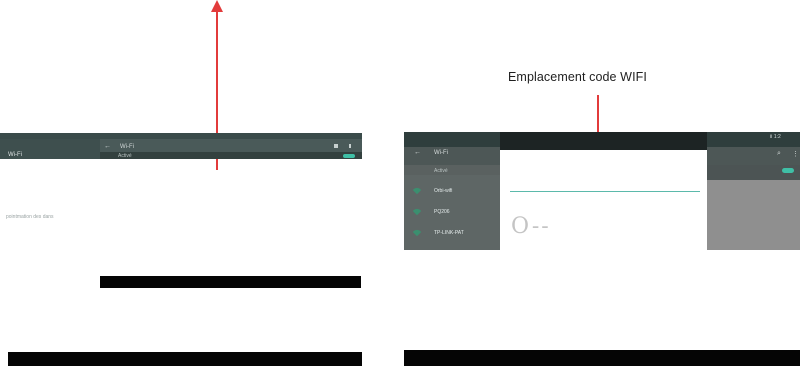  Describe the element at coordinates (753, 156) in the screenshot. I see `right-app-bar-right` at that location.